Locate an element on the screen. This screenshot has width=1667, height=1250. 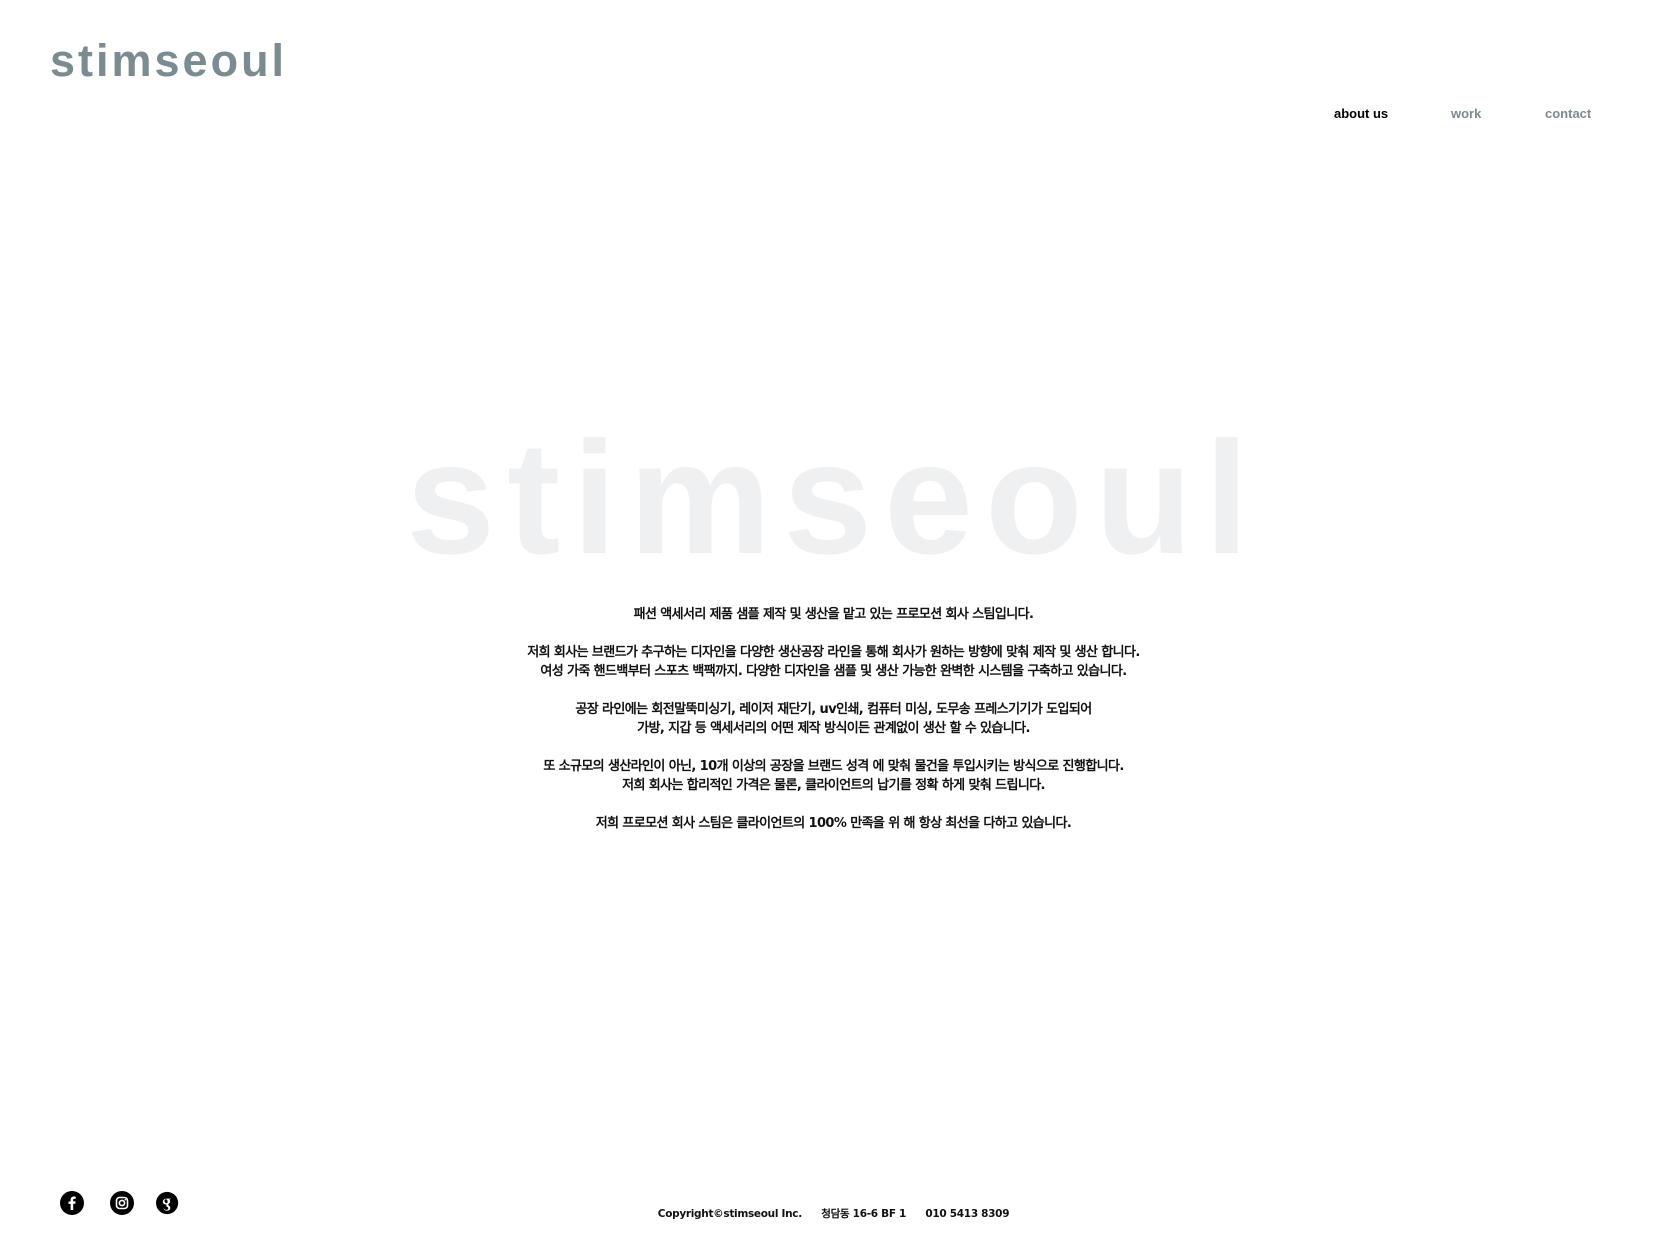
main-nav: about us work contact is located at coordinates (833, 114).